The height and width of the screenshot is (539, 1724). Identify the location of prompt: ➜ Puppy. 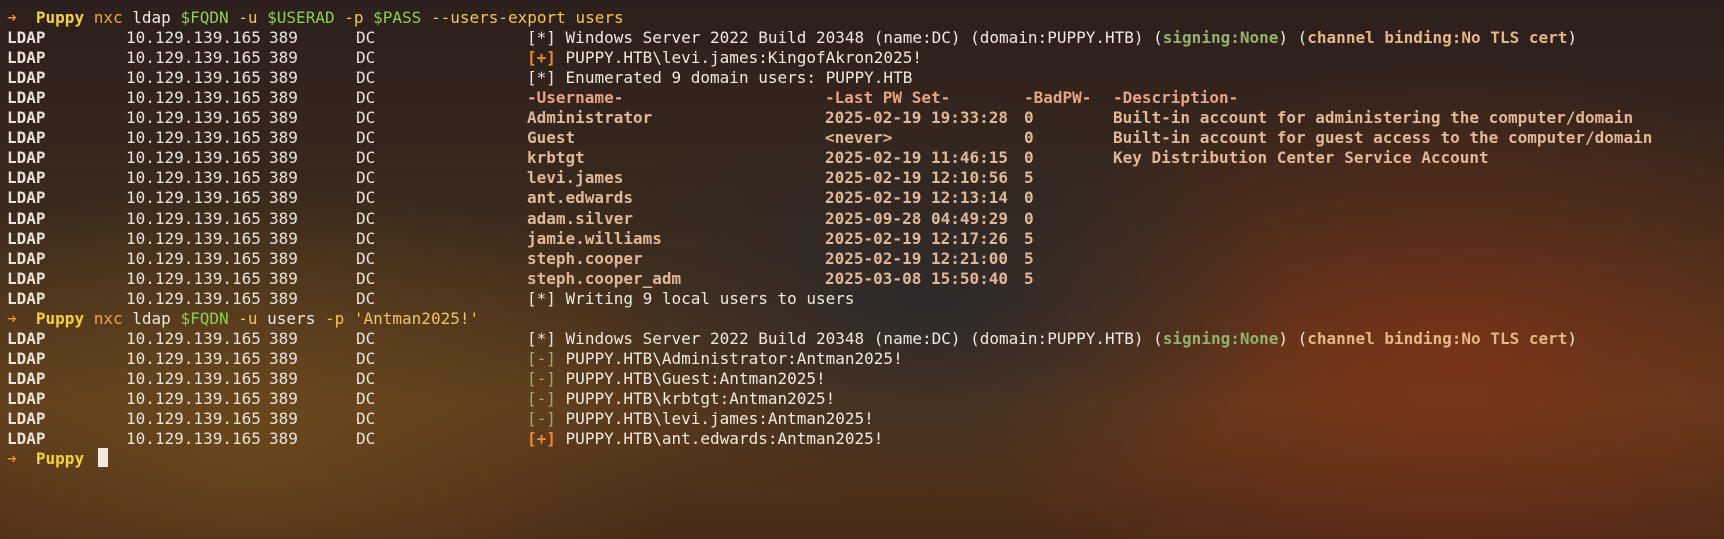
(57, 459).